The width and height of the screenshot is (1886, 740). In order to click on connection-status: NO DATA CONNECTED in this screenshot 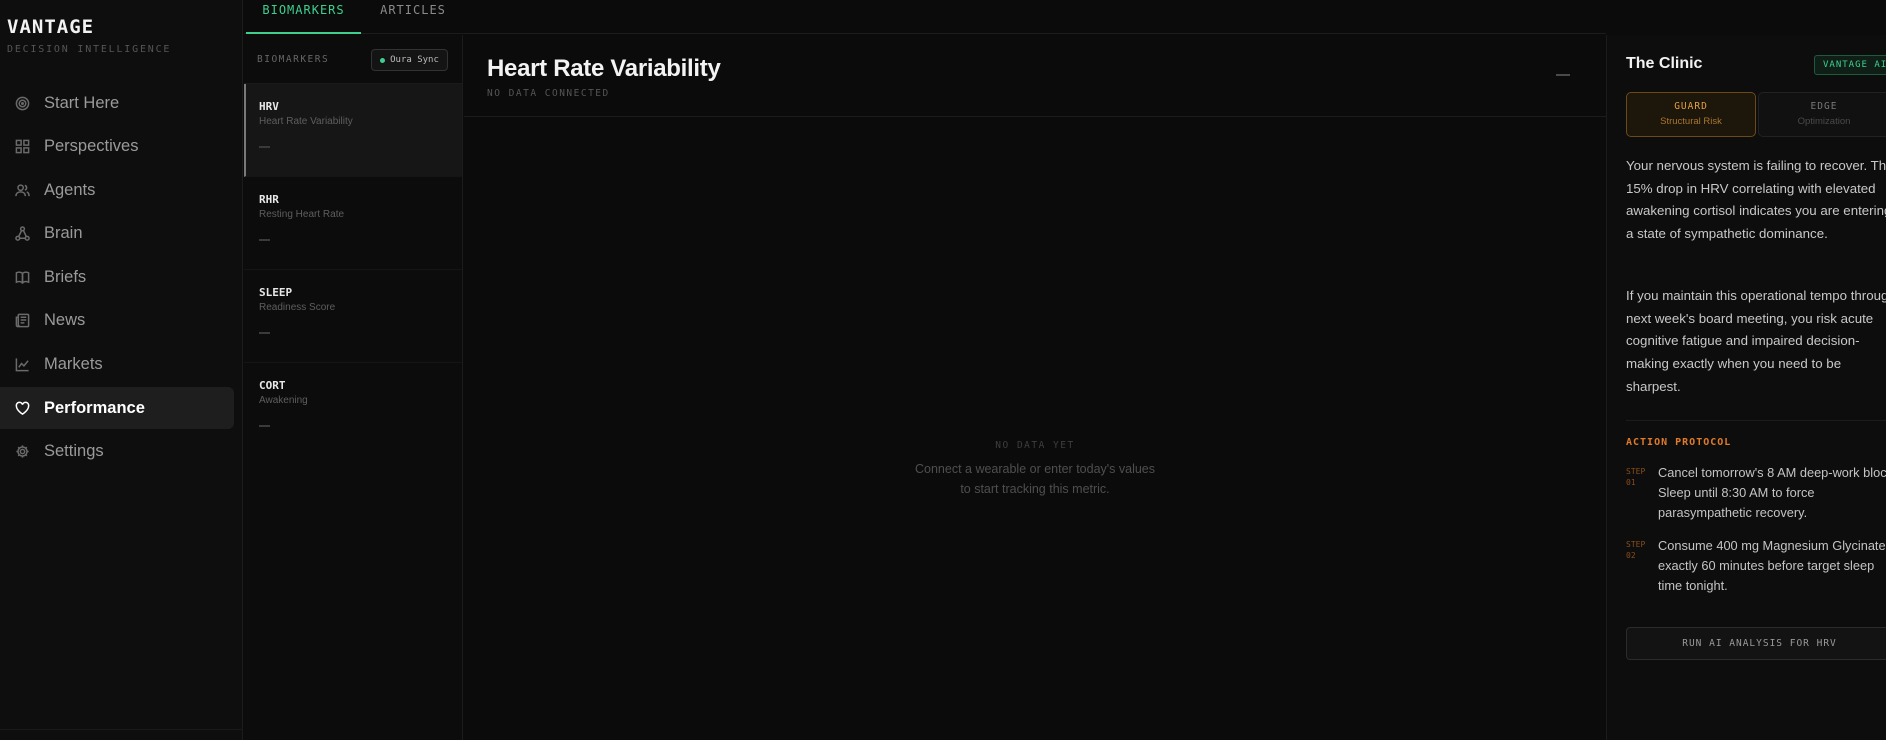, I will do `click(548, 93)`.